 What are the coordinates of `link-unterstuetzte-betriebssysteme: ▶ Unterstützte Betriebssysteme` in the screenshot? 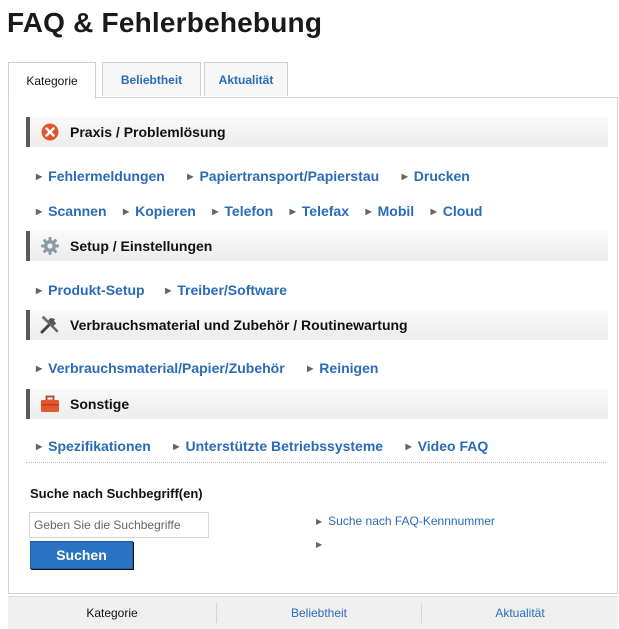 It's located at (278, 446).